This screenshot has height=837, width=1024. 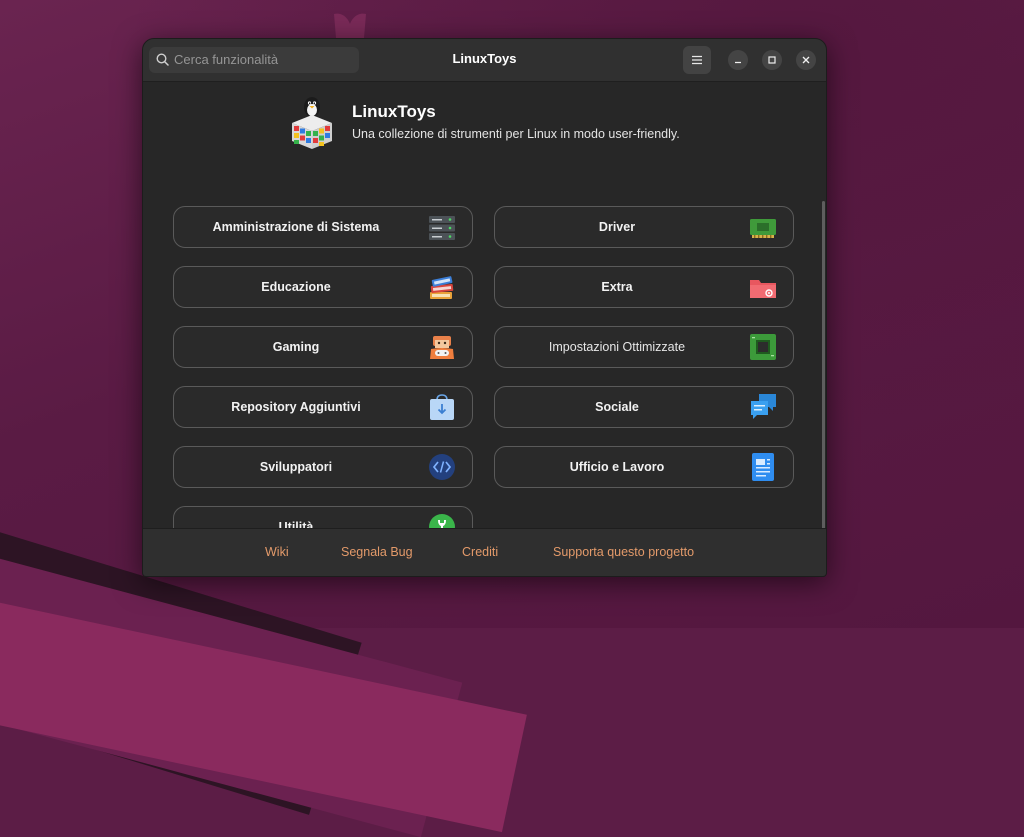 What do you see at coordinates (617, 347) in the screenshot?
I see `category-label: Impostazioni Ottimizzate` at bounding box center [617, 347].